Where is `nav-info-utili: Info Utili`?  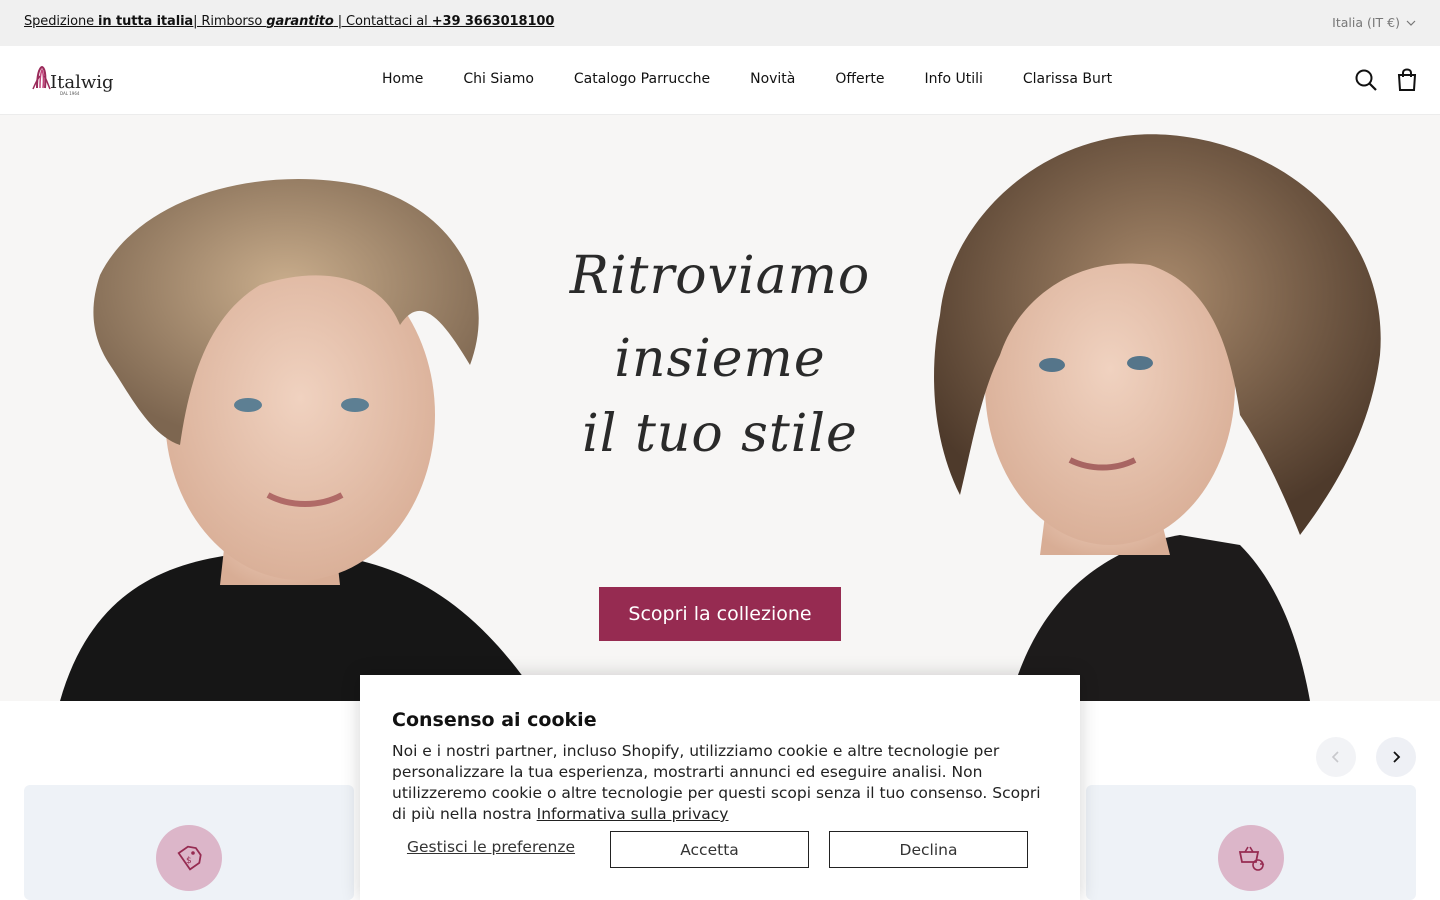
nav-info-utili: Info Utili is located at coordinates (954, 79).